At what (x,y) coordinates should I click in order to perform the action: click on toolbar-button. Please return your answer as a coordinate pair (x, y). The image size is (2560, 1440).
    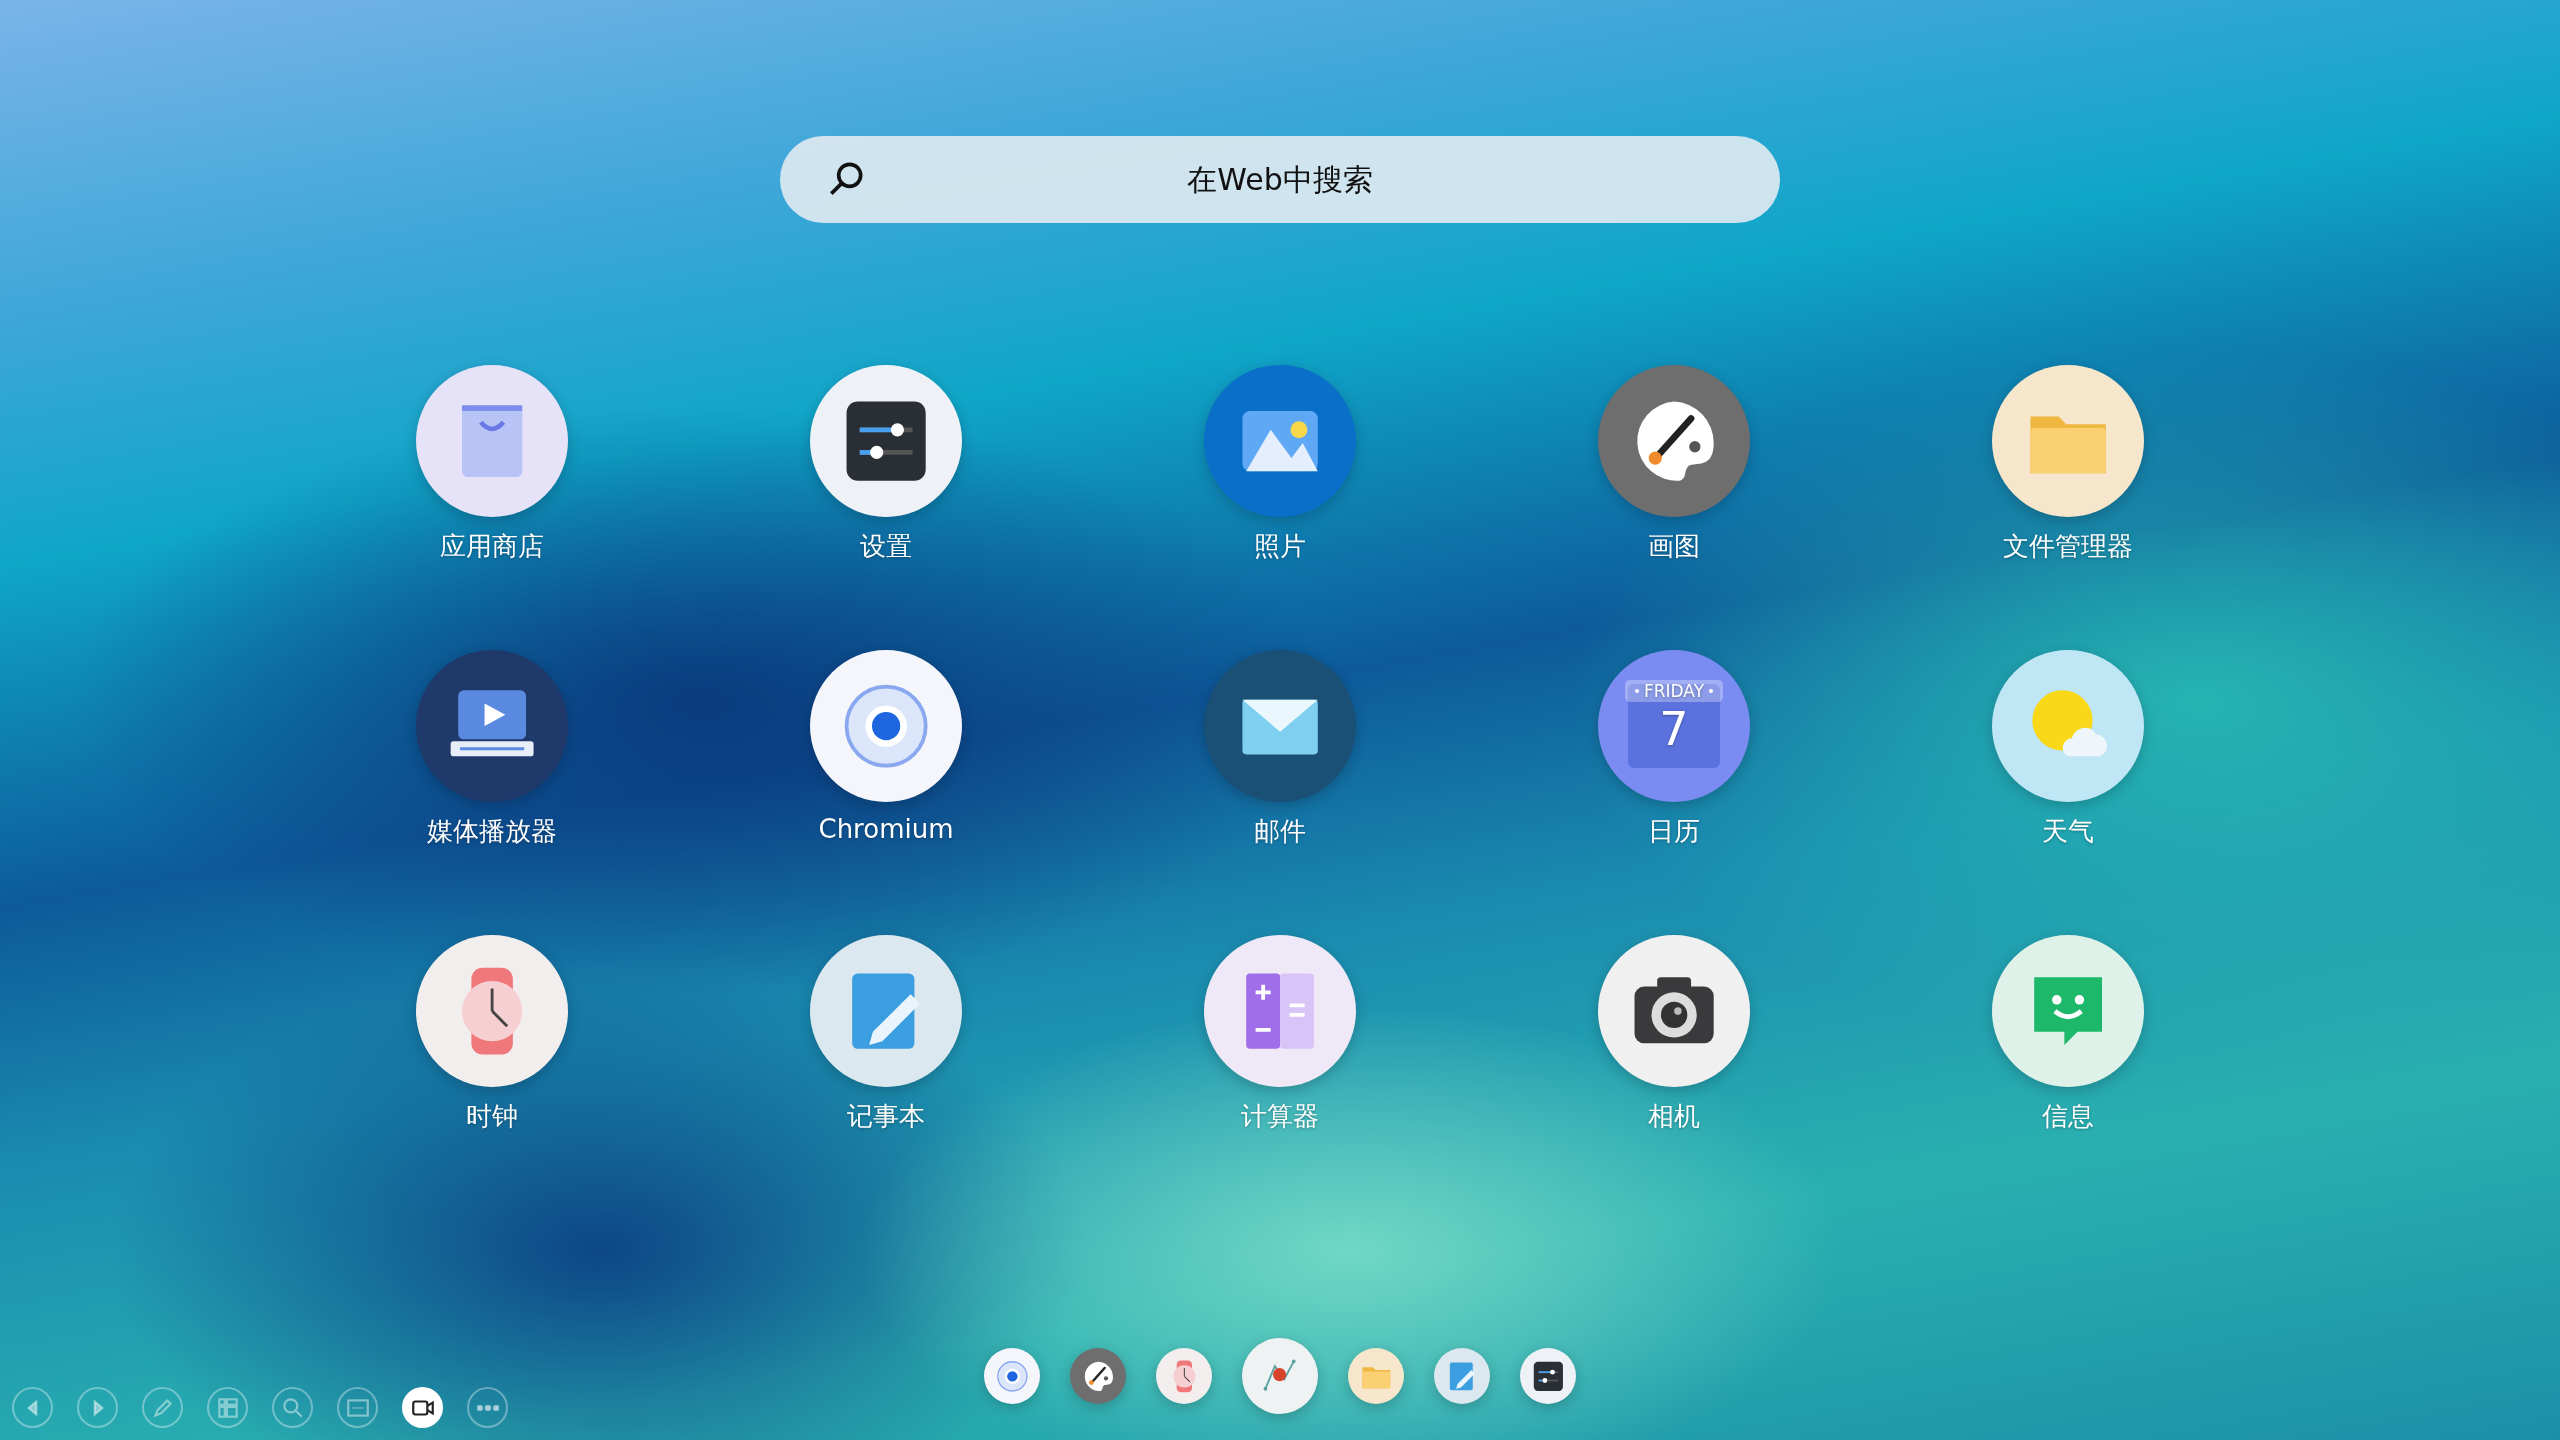
    Looking at the image, I should click on (422, 1407).